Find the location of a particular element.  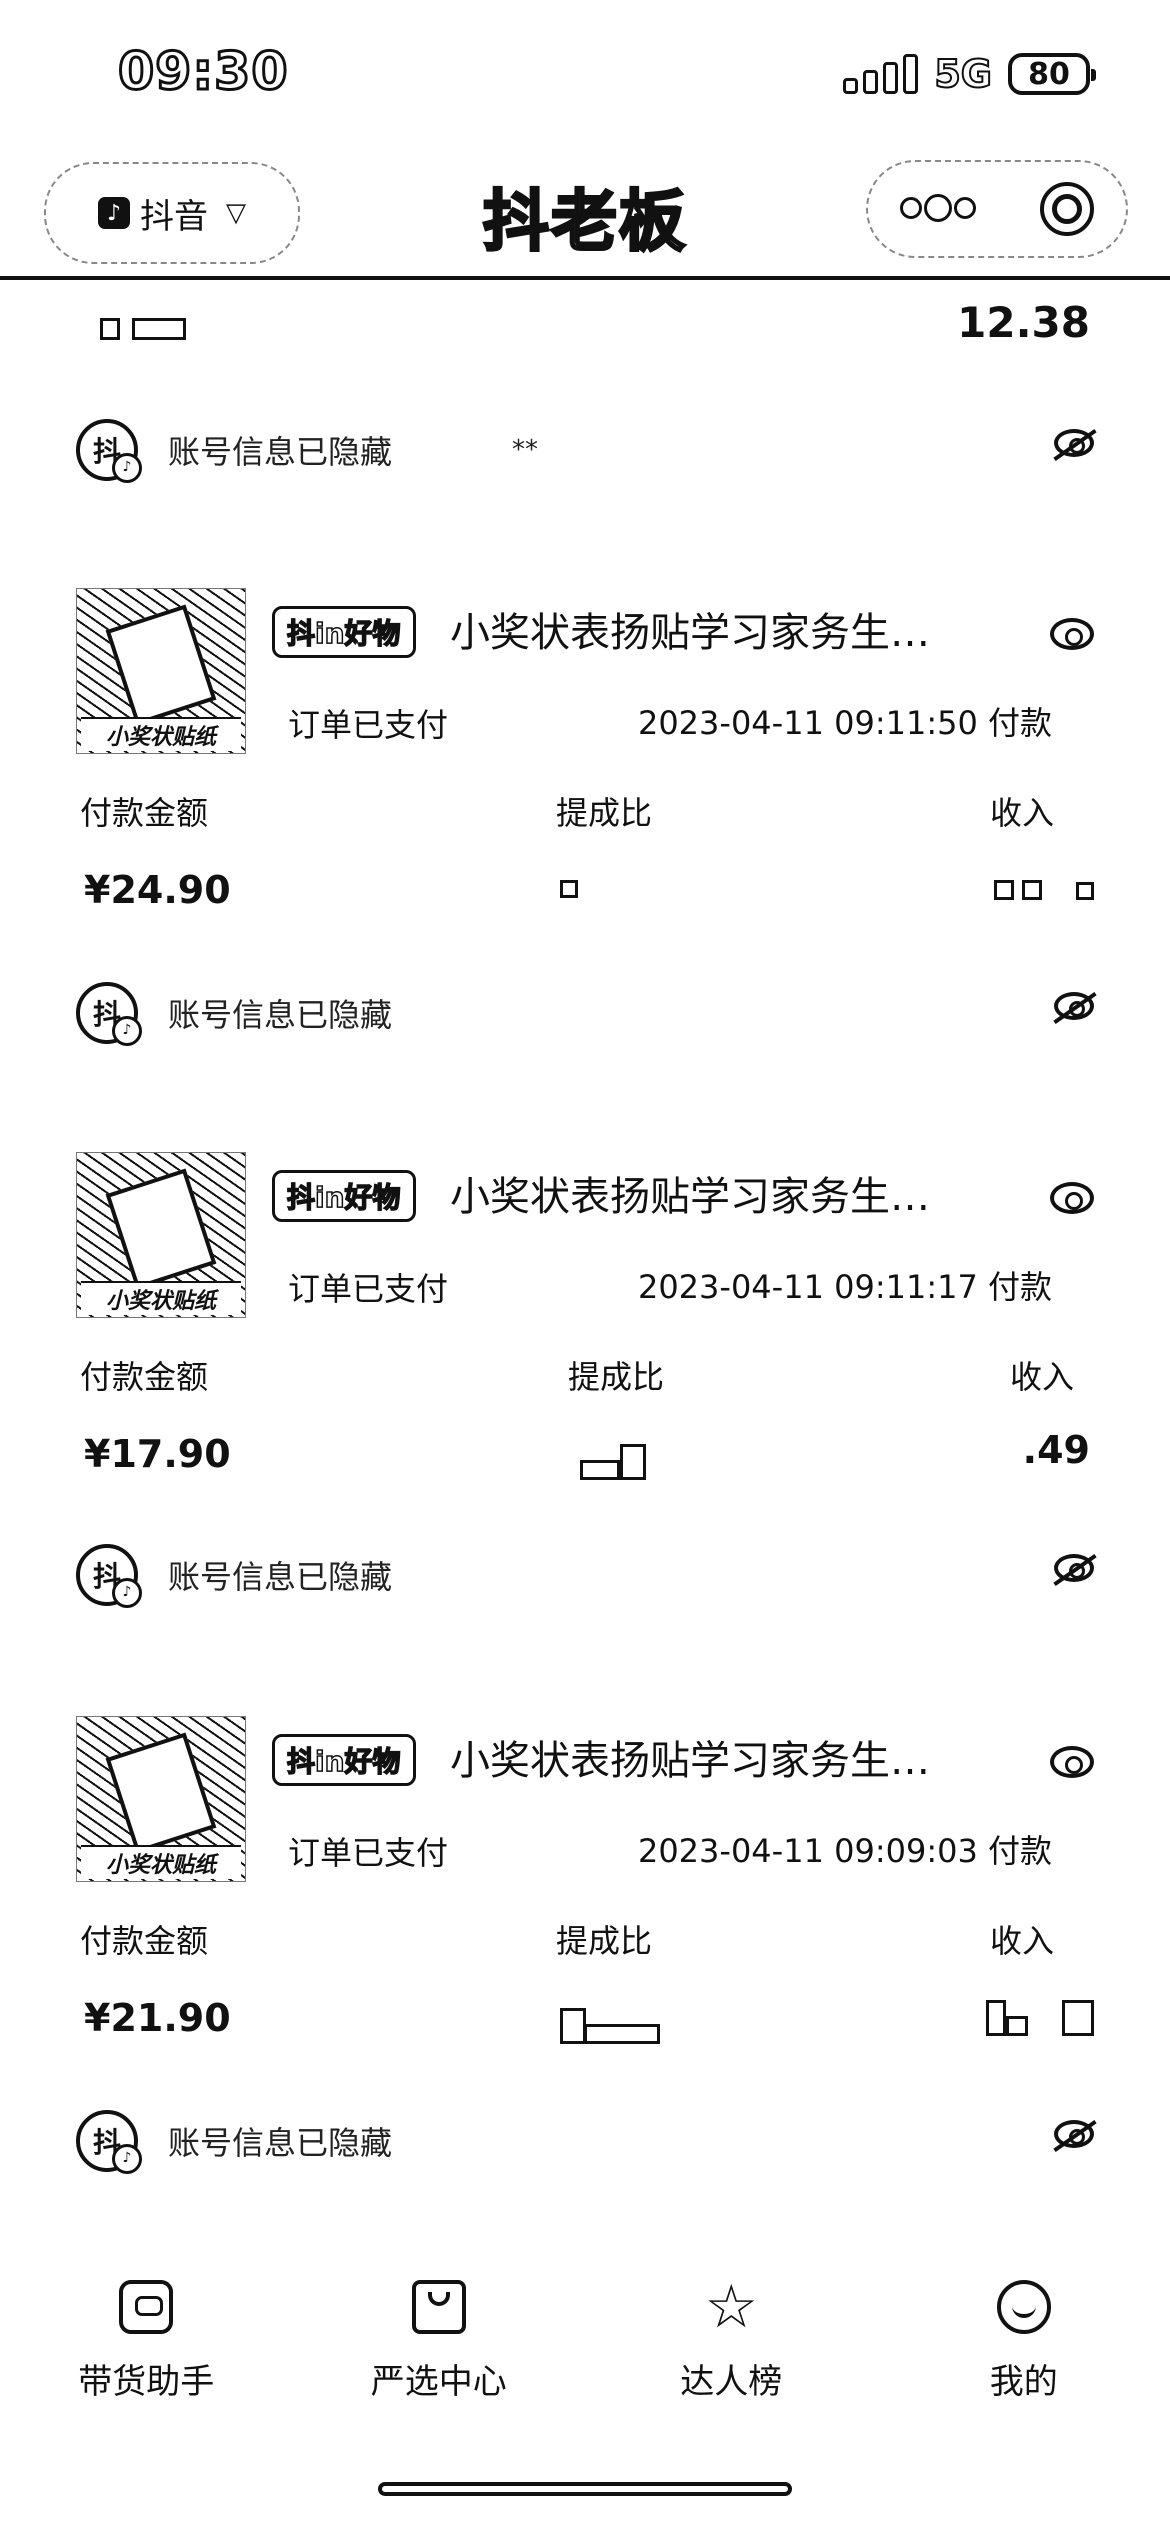

nav-label: 达人榜 is located at coordinates (731, 2382).